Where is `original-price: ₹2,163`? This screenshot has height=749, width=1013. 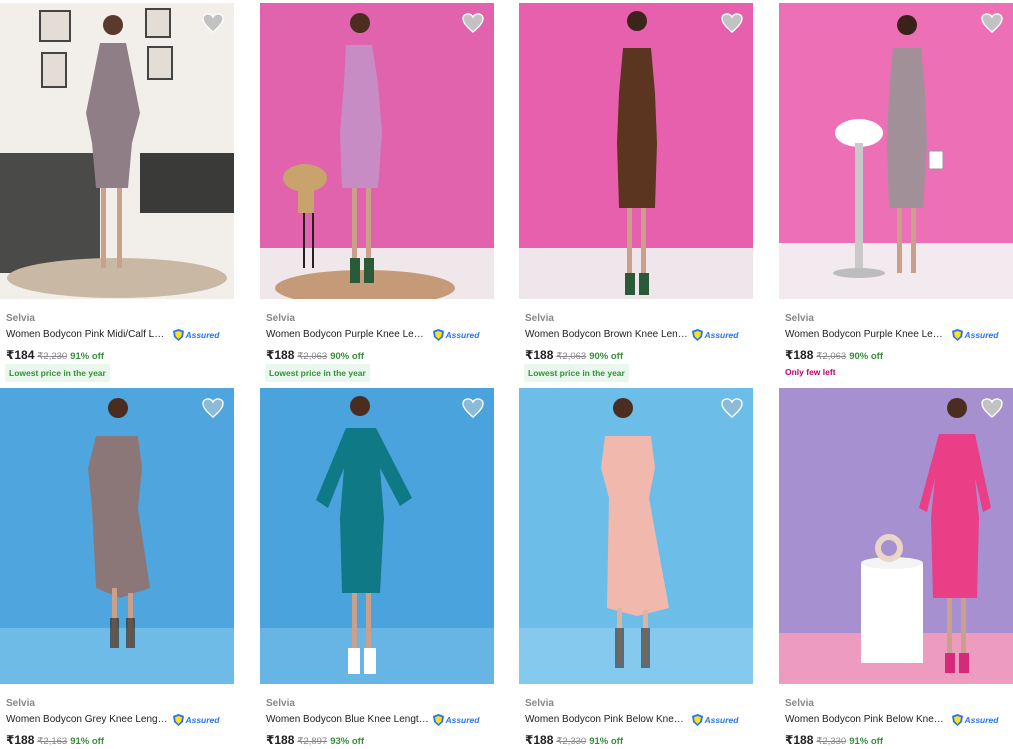
original-price: ₹2,163 is located at coordinates (52, 741).